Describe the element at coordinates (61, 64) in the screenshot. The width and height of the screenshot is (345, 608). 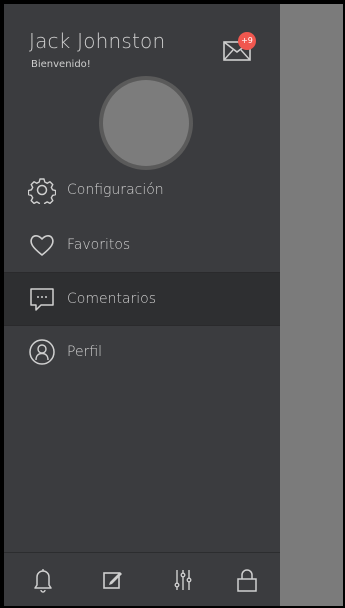
I see `welcome-text: Bienvenido!` at that location.